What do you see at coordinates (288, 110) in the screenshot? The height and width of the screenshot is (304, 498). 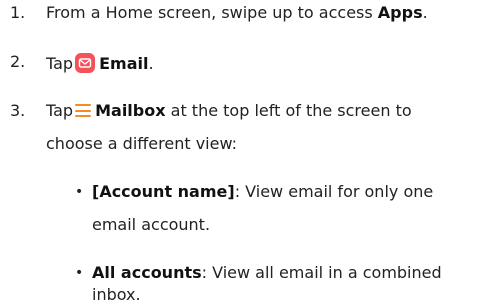 I see `step-text-after: at the top left of the screen to` at bounding box center [288, 110].